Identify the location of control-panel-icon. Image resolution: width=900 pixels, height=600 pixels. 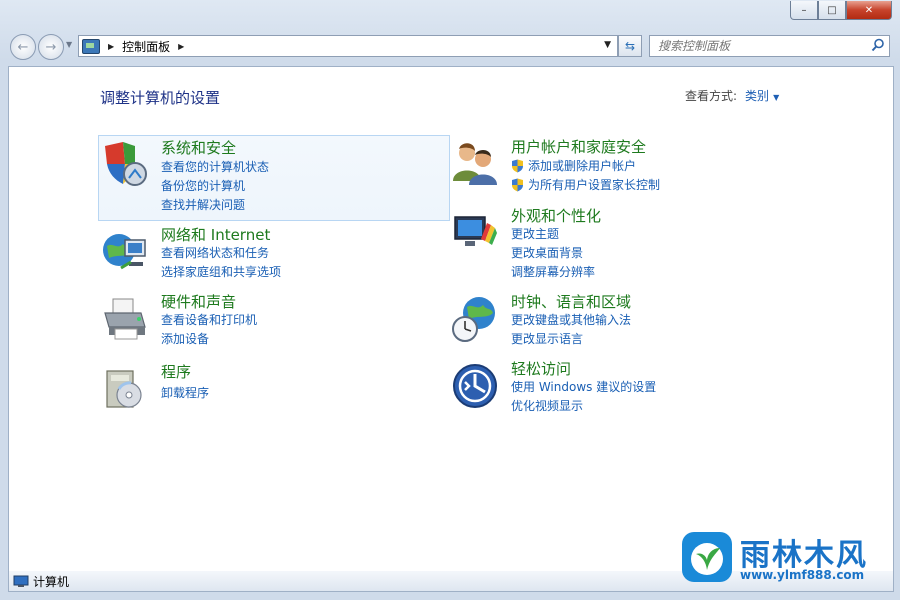
(91, 46).